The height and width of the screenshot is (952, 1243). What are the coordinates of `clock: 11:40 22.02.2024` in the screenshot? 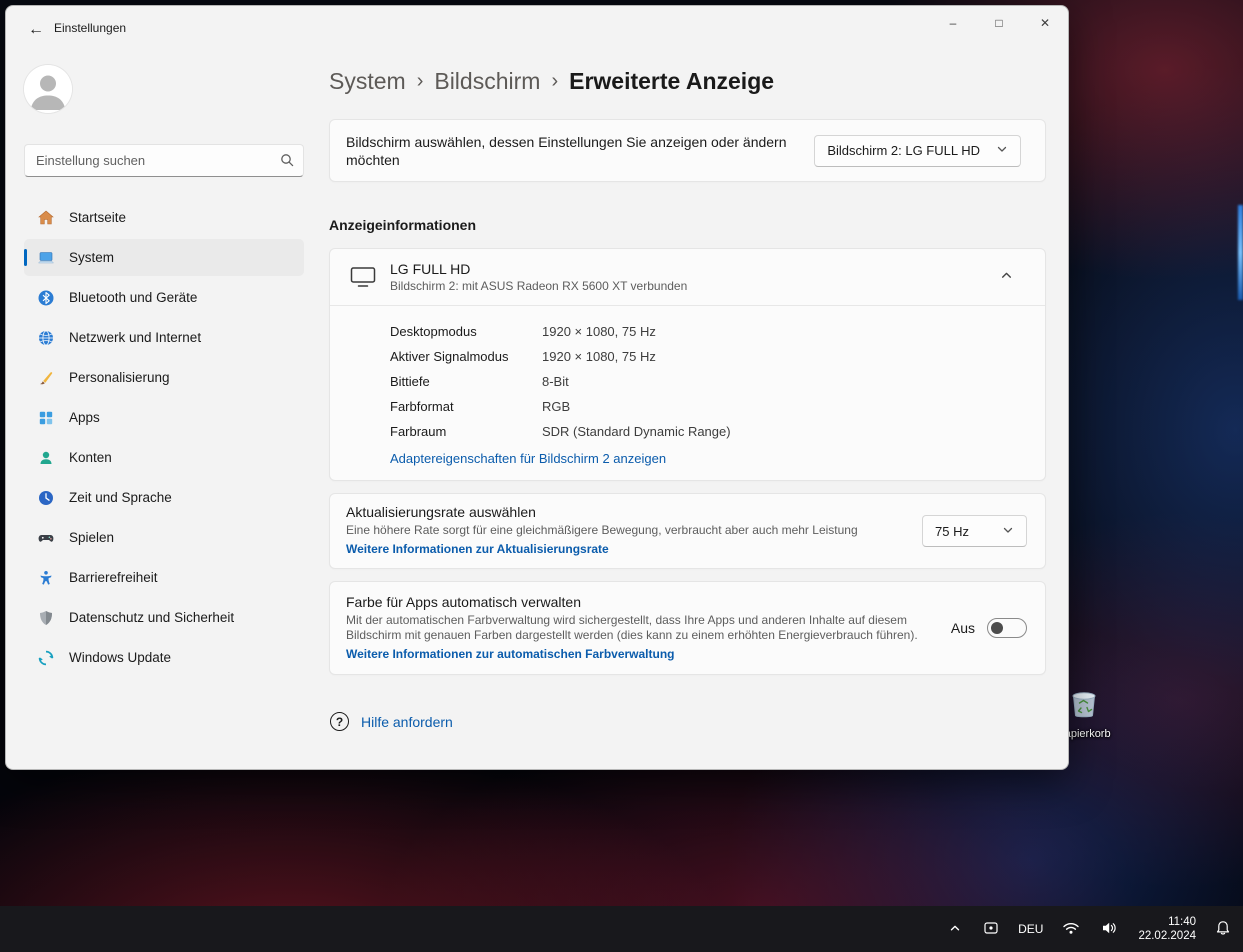 It's located at (1167, 929).